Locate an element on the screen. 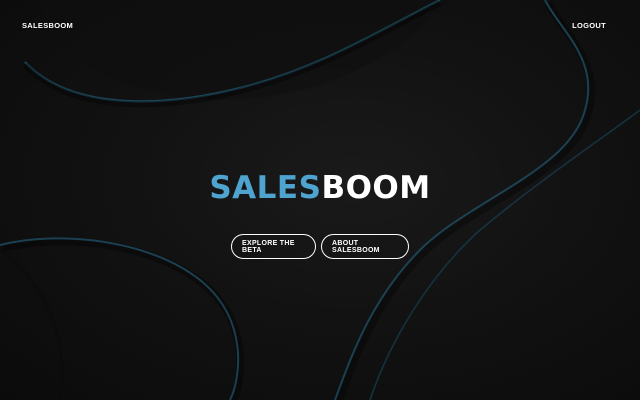 This screenshot has width=640, height=400. hero-title: SALESBOOM is located at coordinates (320, 188).